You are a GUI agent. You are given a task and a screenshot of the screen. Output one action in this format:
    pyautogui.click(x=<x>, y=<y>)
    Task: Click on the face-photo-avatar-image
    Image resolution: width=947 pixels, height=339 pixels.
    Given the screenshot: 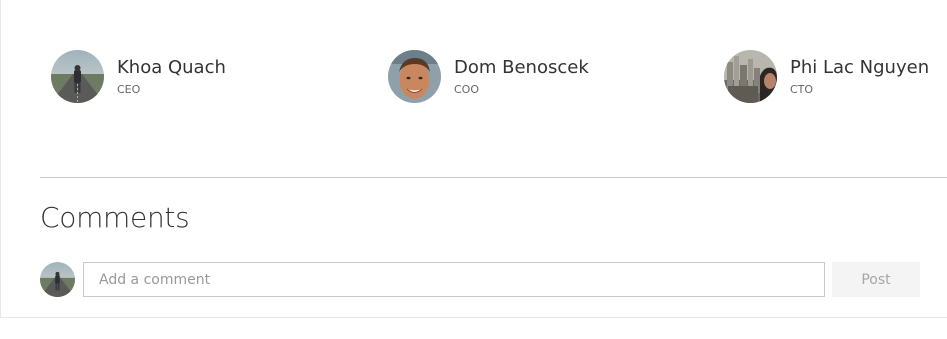 What is the action you would take?
    pyautogui.click(x=414, y=76)
    